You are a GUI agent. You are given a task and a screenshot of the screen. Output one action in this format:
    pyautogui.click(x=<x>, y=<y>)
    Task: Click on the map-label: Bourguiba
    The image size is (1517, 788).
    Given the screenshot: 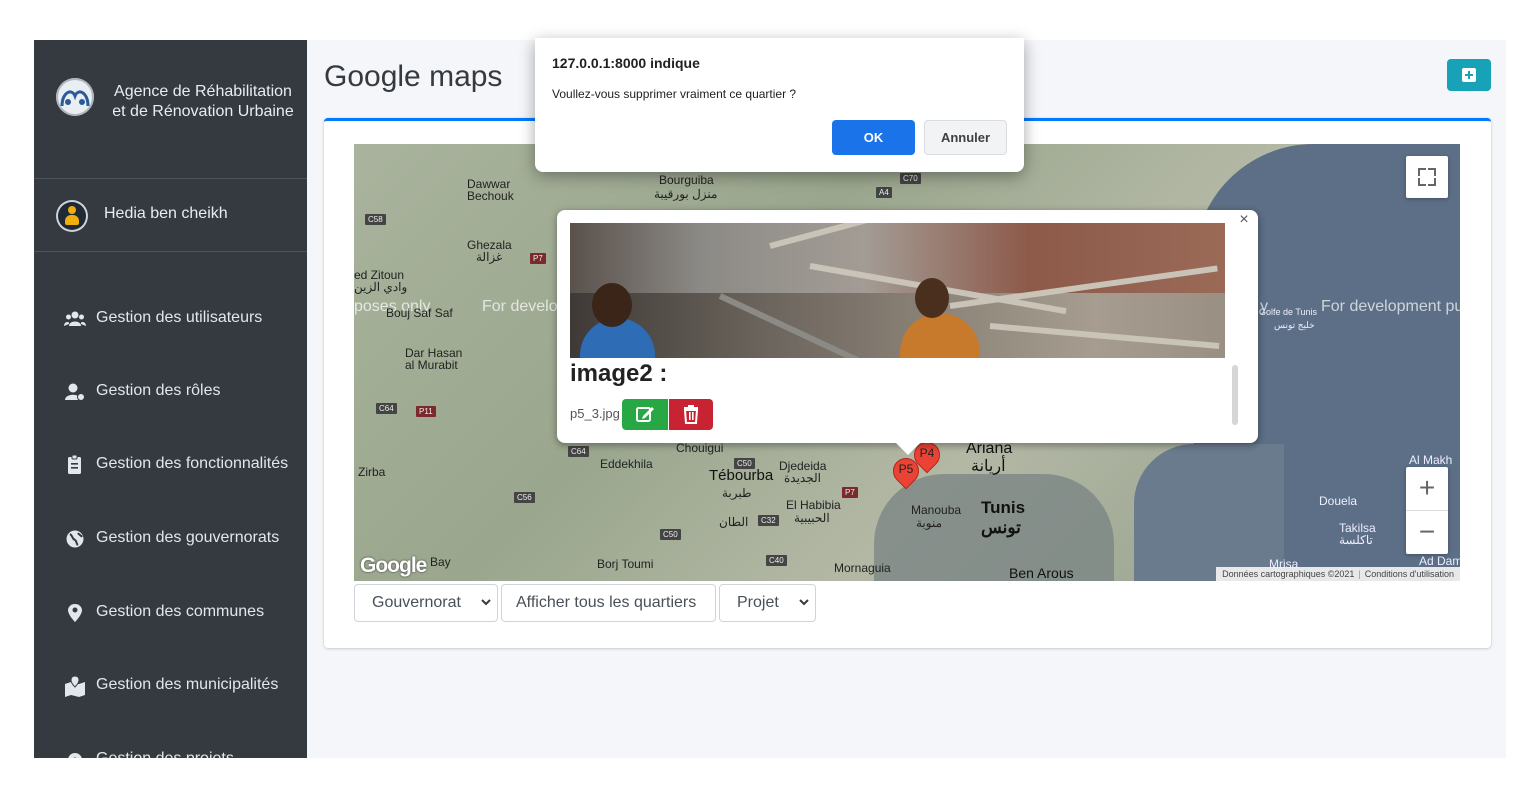 What is the action you would take?
    pyautogui.click(x=686, y=180)
    